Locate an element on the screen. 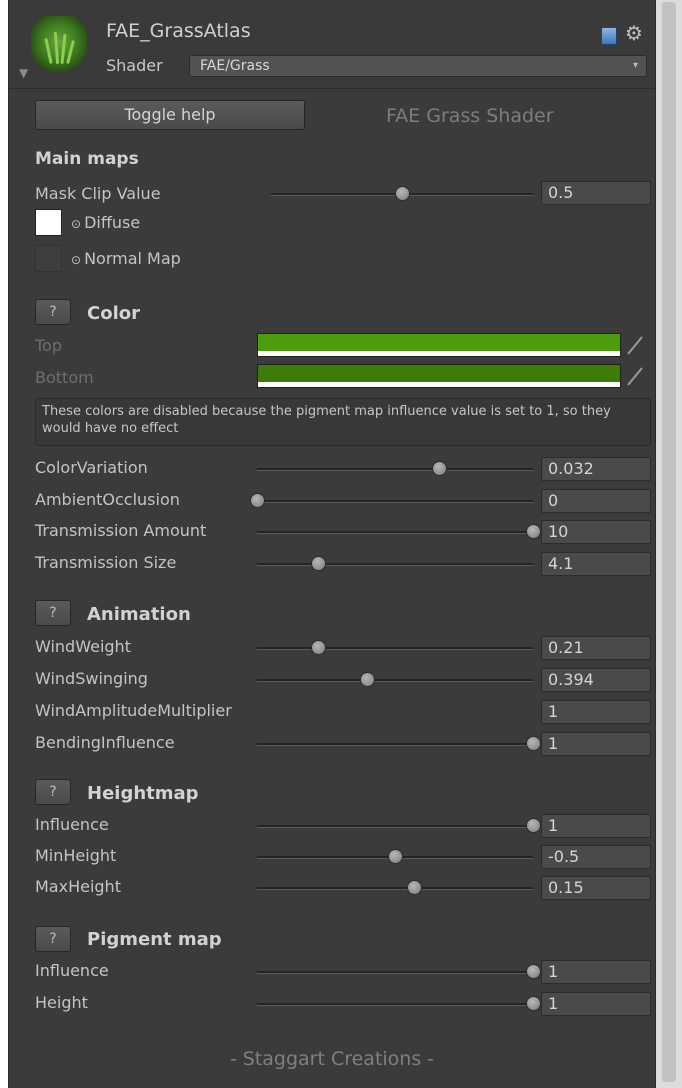 The width and height of the screenshot is (682, 1088). bottom-color-label: Bottom is located at coordinates (64, 377).